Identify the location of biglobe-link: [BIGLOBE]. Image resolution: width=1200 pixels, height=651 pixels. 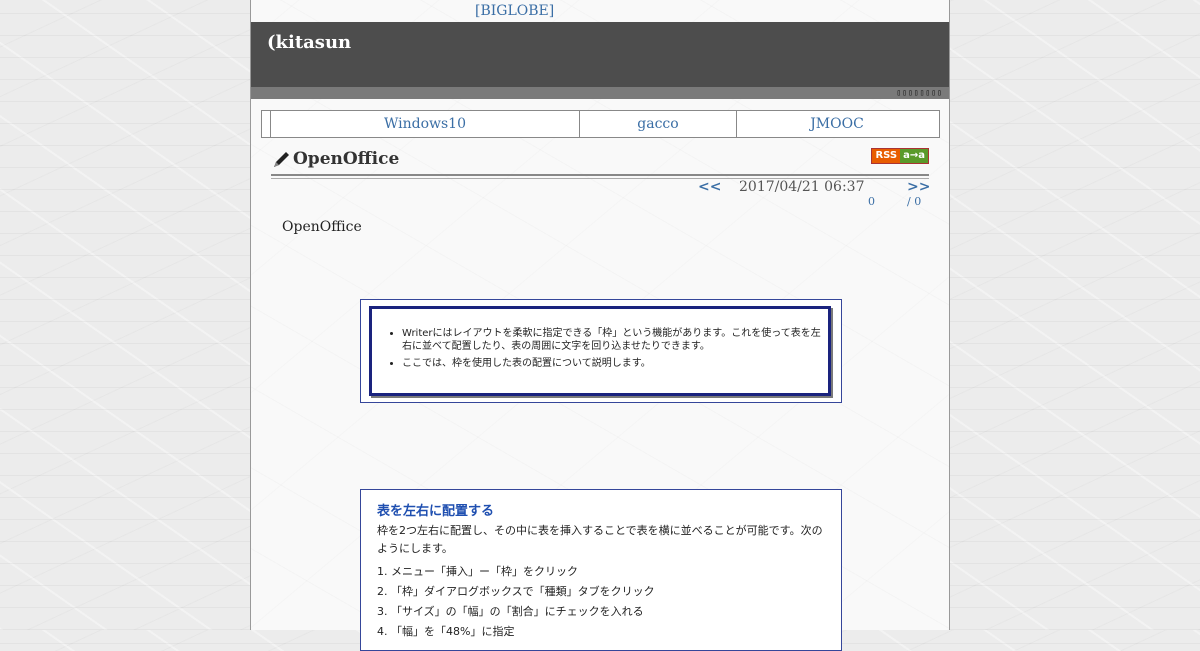
(514, 11).